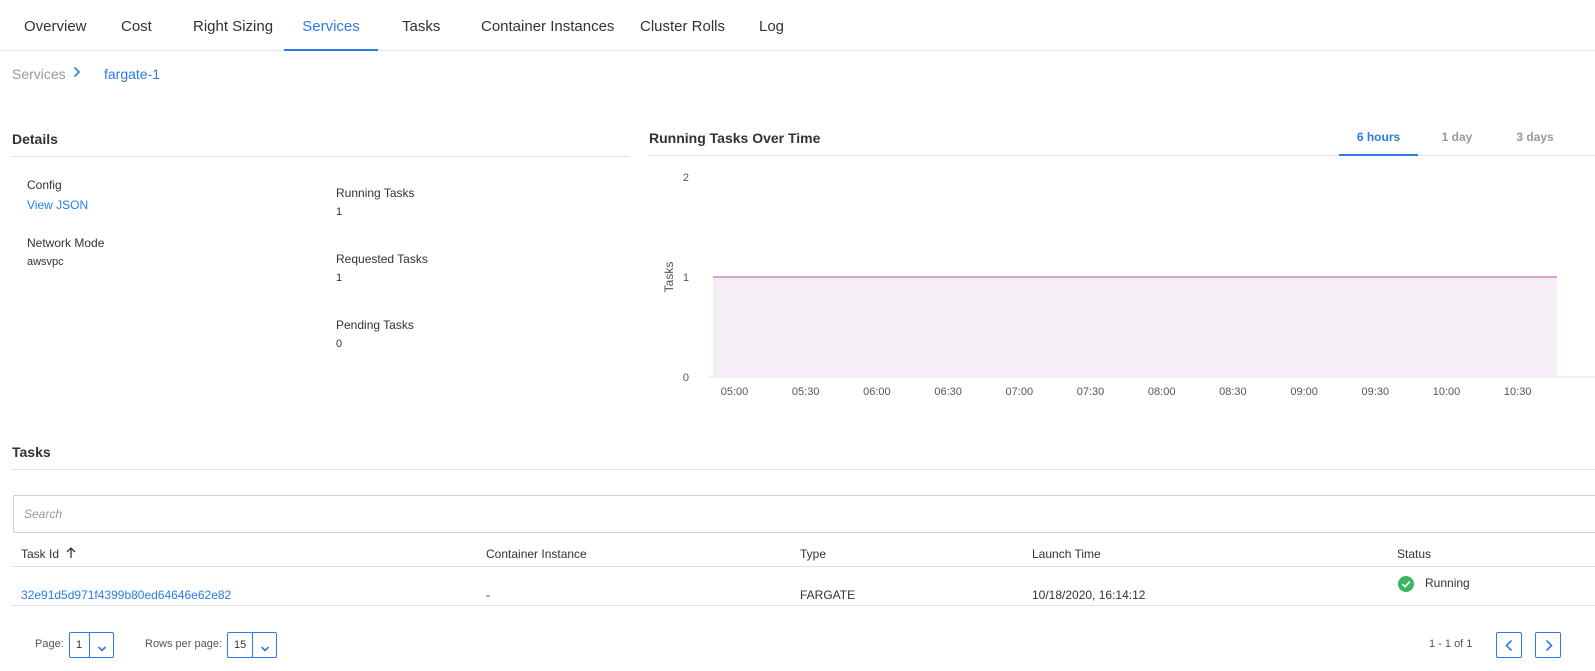 The width and height of the screenshot is (1595, 671). I want to click on column-header-task-id: Task Id, so click(48, 554).